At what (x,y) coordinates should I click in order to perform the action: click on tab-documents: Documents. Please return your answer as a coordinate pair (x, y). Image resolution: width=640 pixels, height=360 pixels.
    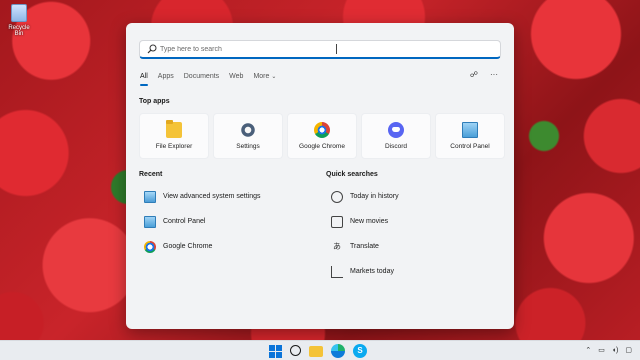
    Looking at the image, I should click on (201, 77).